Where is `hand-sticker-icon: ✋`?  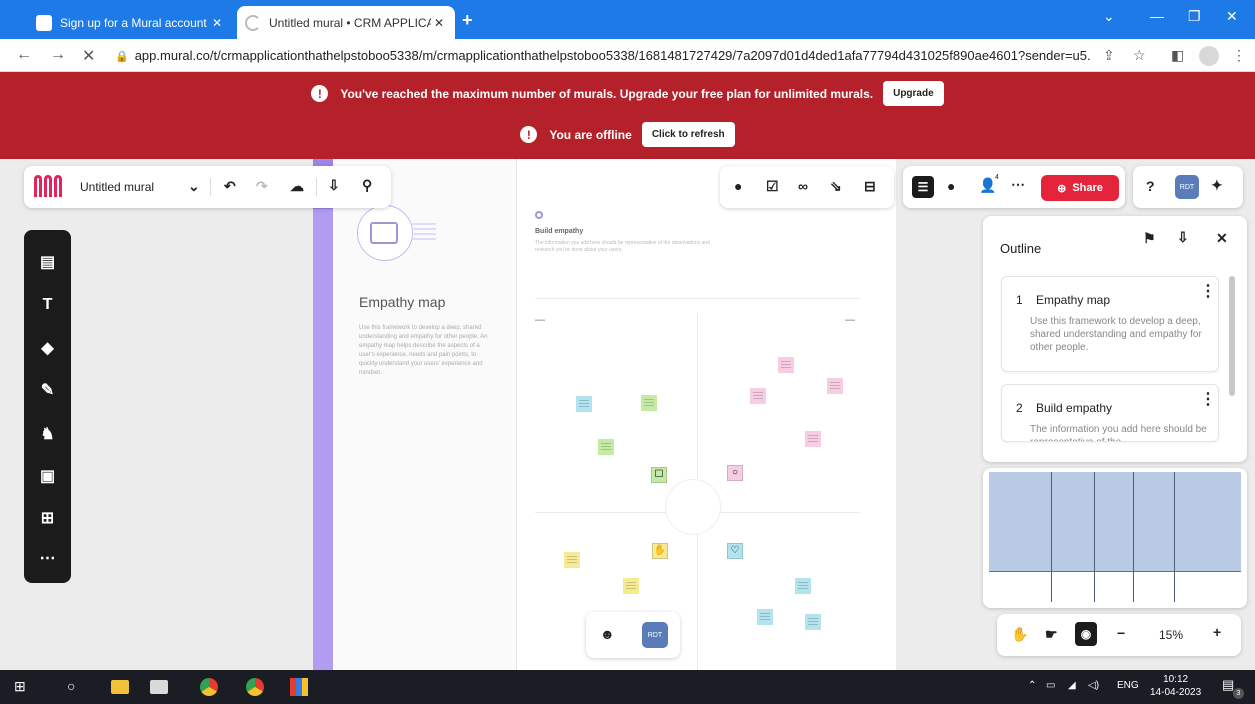
hand-sticker-icon: ✋ is located at coordinates (660, 551).